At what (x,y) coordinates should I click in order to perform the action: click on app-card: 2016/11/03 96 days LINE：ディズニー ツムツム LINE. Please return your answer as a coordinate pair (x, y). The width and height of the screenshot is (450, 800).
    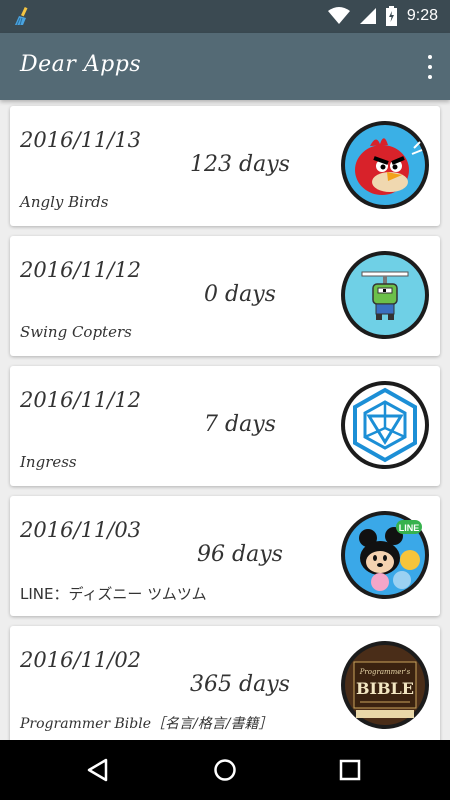
    Looking at the image, I should click on (225, 556).